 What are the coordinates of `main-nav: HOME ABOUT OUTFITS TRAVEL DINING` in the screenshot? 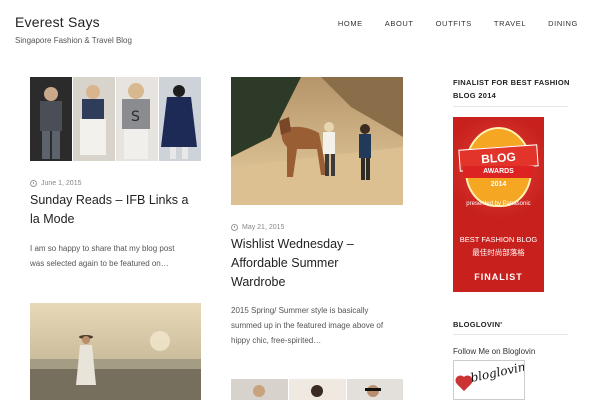 It's located at (447, 23).